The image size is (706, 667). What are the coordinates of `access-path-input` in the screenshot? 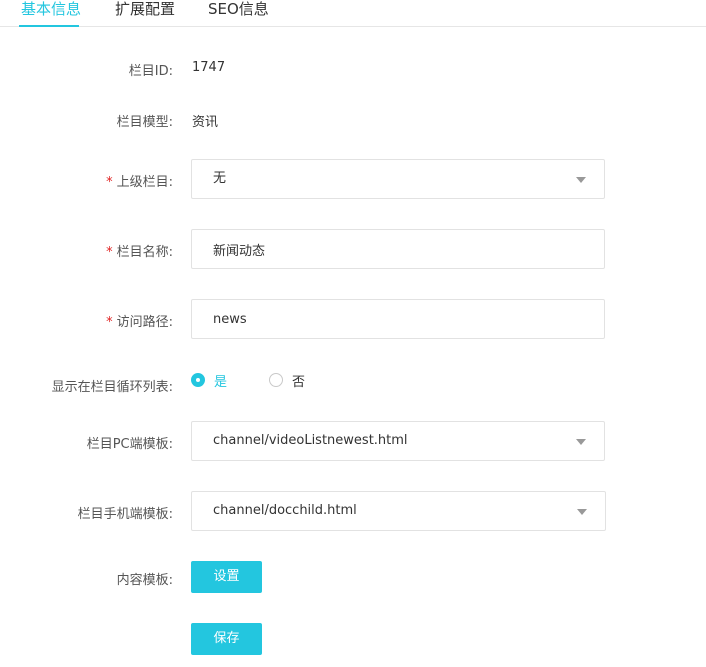 It's located at (398, 319).